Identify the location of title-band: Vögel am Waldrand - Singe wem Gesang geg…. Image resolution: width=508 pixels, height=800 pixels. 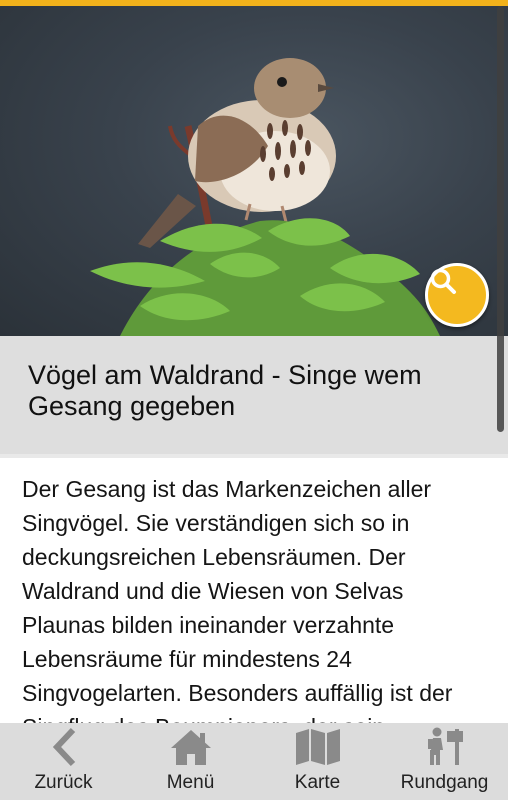
(254, 395).